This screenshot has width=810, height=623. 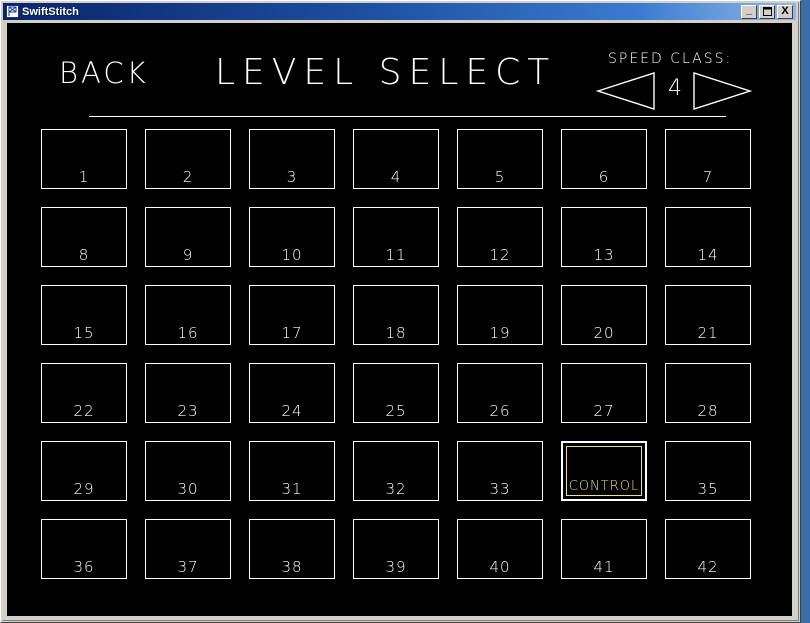 I want to click on level-tile: 23, so click(x=188, y=393).